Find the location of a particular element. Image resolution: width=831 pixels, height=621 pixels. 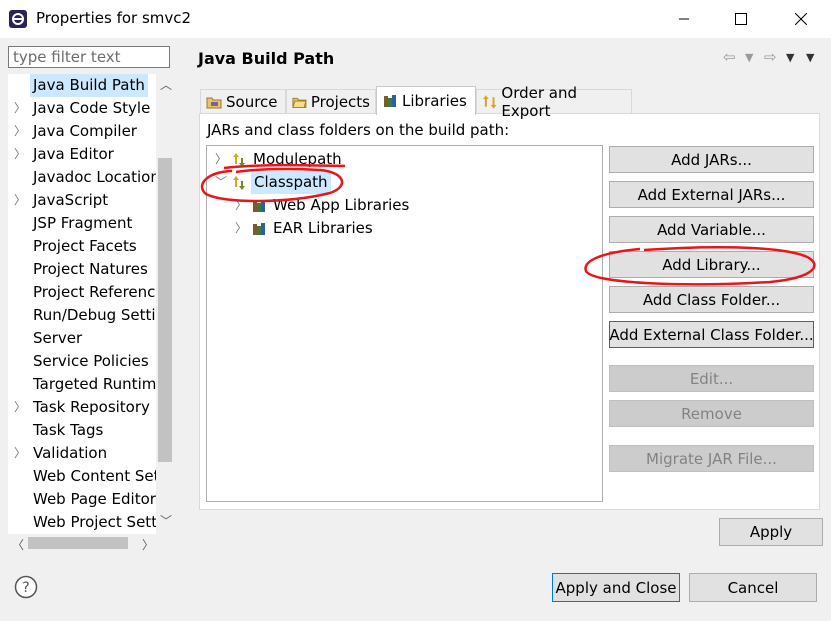

tab-projects: Projects is located at coordinates (331, 101).